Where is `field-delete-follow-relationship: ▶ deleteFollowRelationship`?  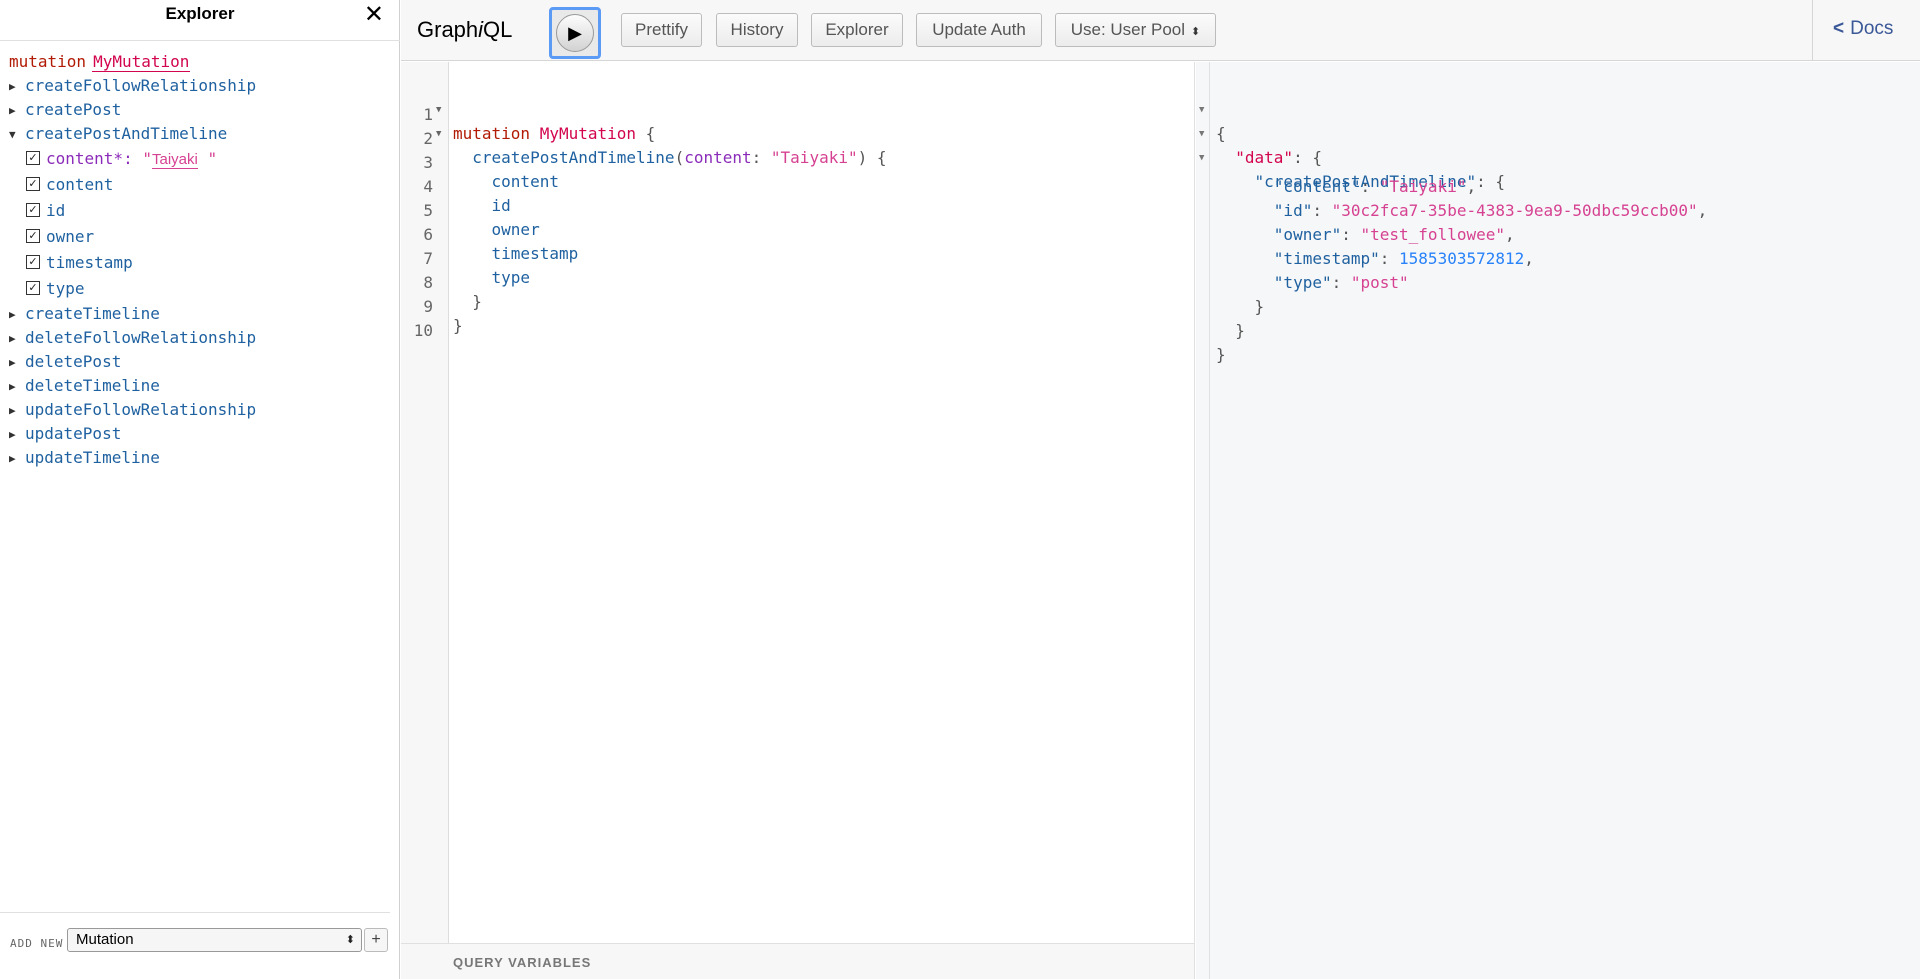
field-delete-follow-relationship: ▶ deleteFollowRelationship is located at coordinates (200, 338).